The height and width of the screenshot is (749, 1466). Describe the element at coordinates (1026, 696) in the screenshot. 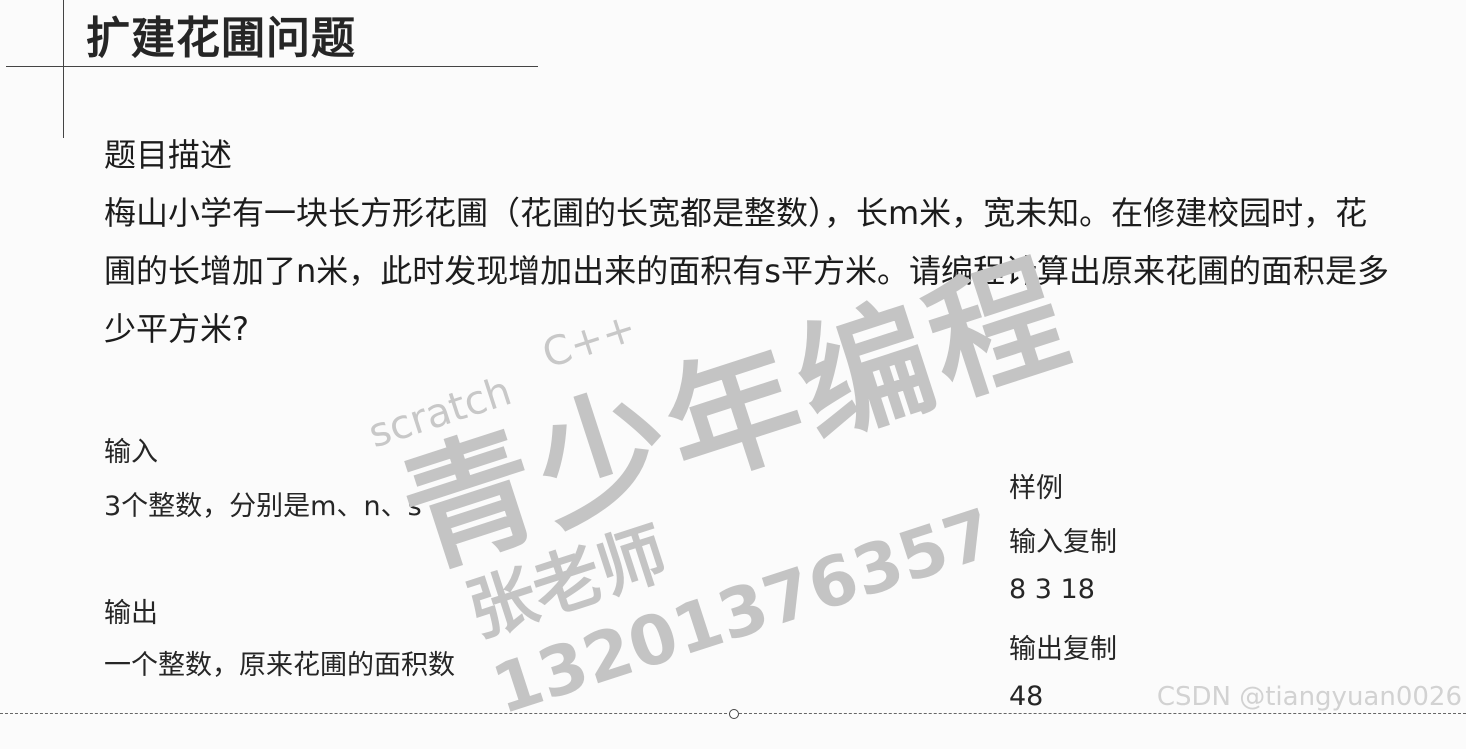

I see `sample-output-value: 48` at that location.